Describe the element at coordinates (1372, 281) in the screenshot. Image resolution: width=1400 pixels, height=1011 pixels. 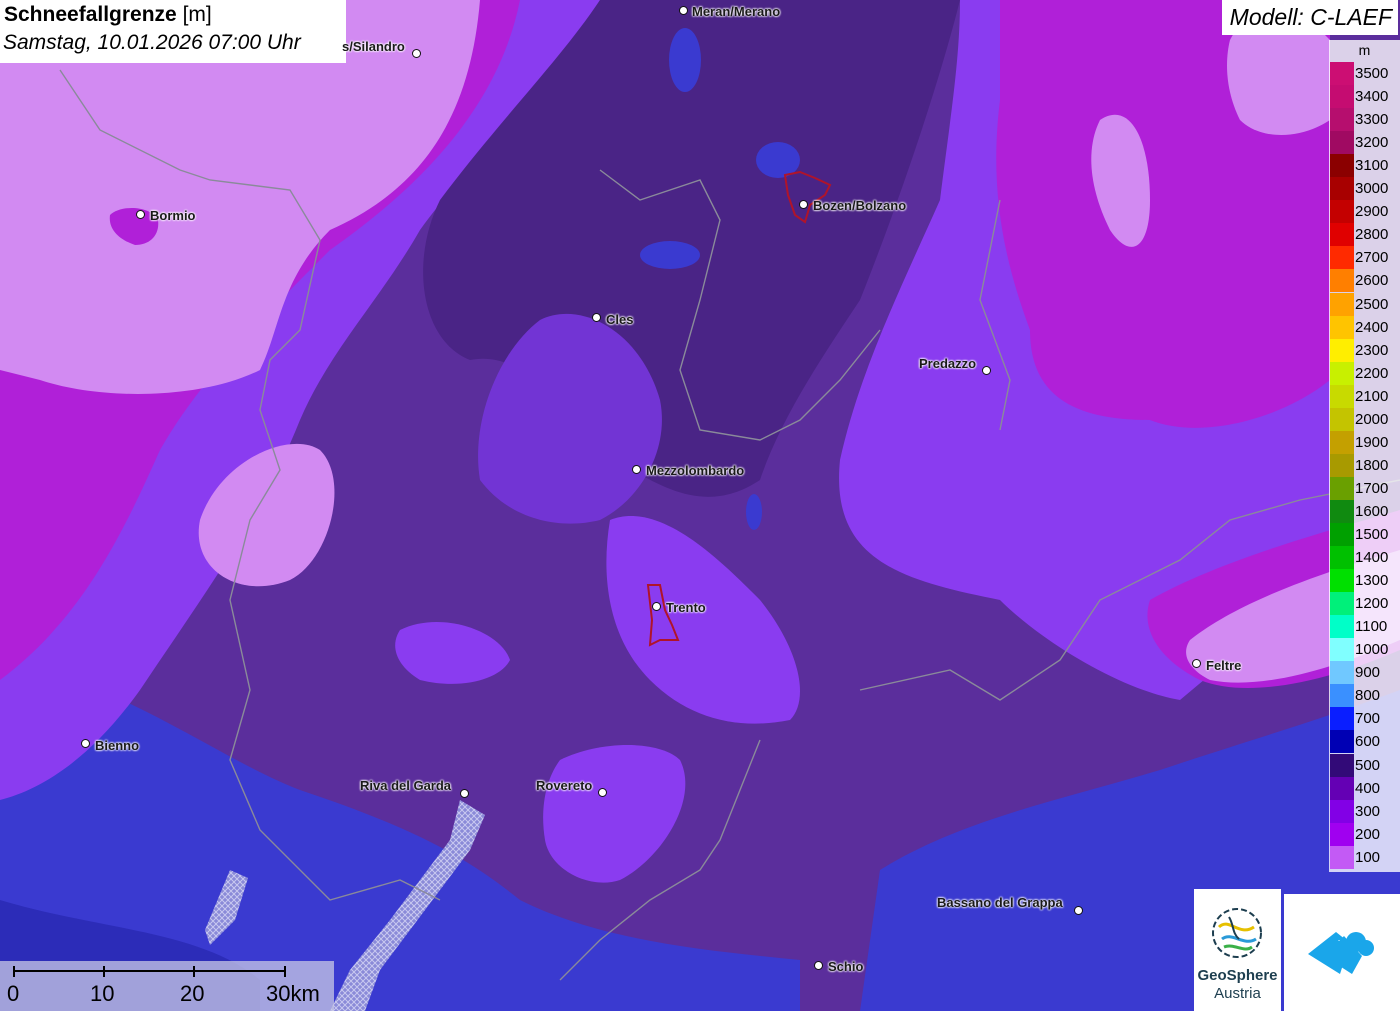
I see `legend-label: 2600` at that location.